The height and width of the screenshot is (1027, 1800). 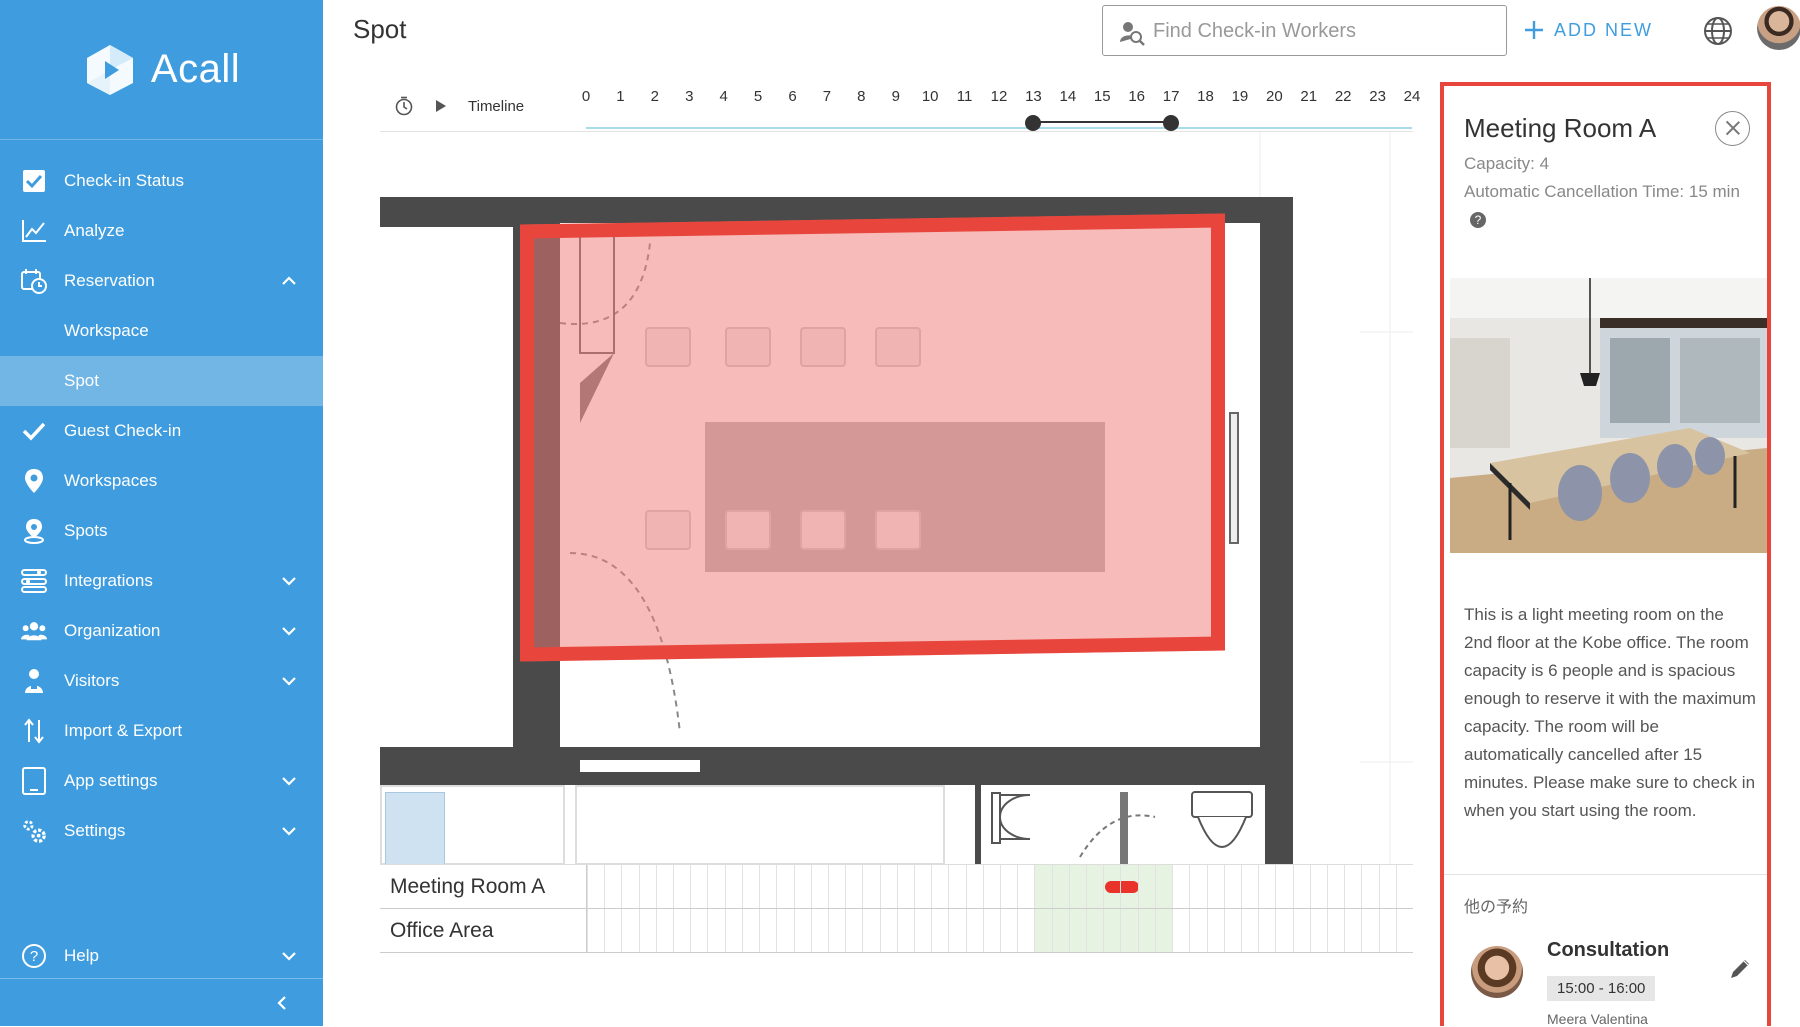 What do you see at coordinates (1274, 96) in the screenshot?
I see `timeline-hour-label: 20` at bounding box center [1274, 96].